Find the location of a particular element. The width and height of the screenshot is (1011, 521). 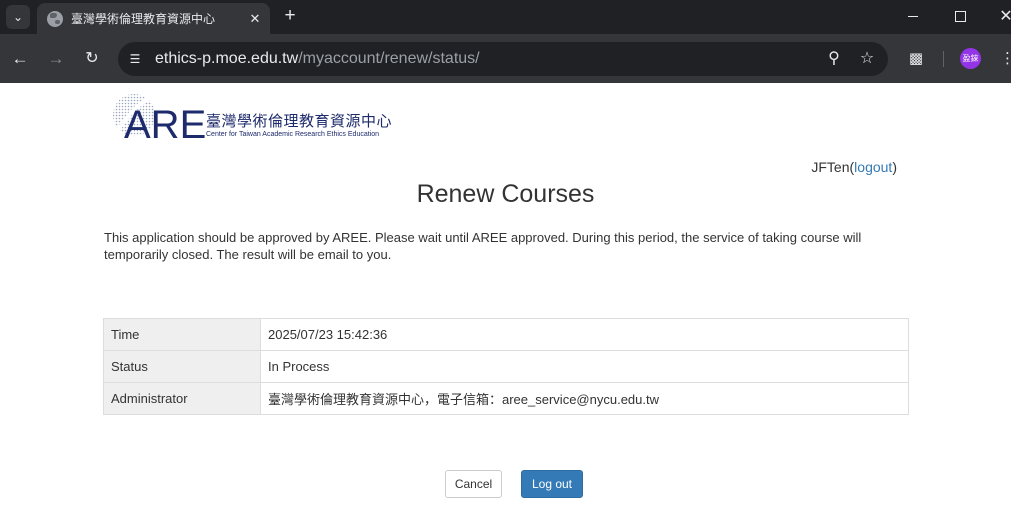

url-host: ethics-p.moe.edu.tw is located at coordinates (227, 58).